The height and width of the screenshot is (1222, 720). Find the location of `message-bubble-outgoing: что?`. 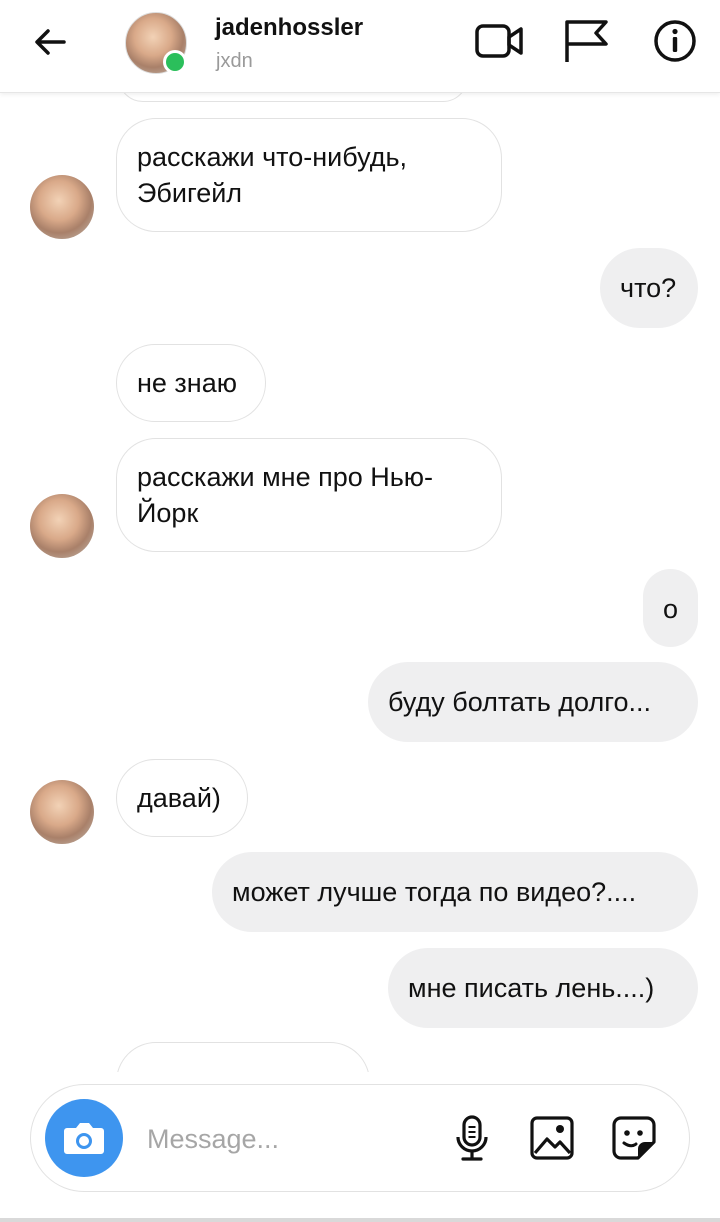

message-bubble-outgoing: что? is located at coordinates (649, 288).